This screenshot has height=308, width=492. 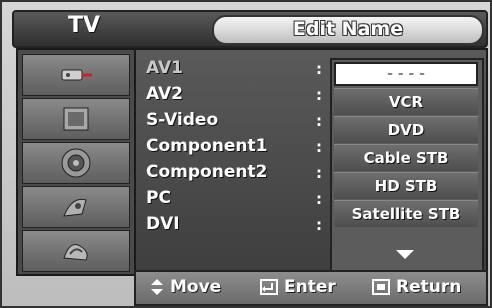 I want to click on return-hint: Return, so click(x=416, y=287).